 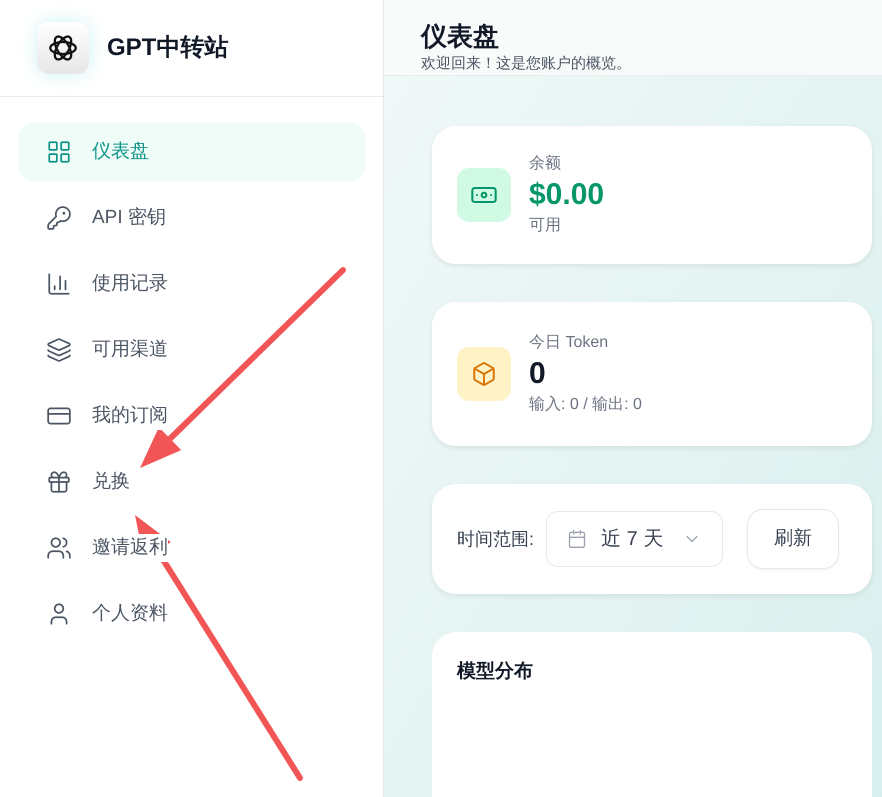 I want to click on gift-icon, so click(x=59, y=482).